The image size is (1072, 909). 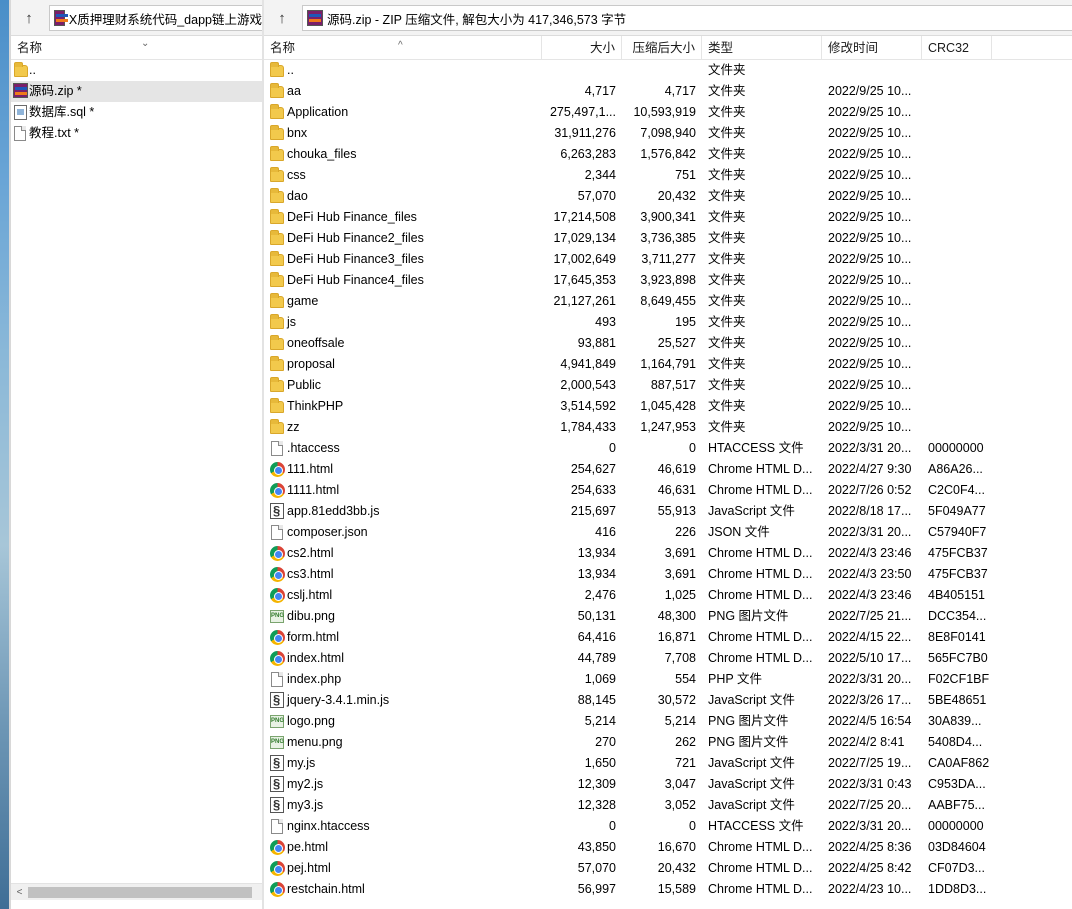 What do you see at coordinates (19, 892) in the screenshot?
I see `scroll-left-icon: <` at bounding box center [19, 892].